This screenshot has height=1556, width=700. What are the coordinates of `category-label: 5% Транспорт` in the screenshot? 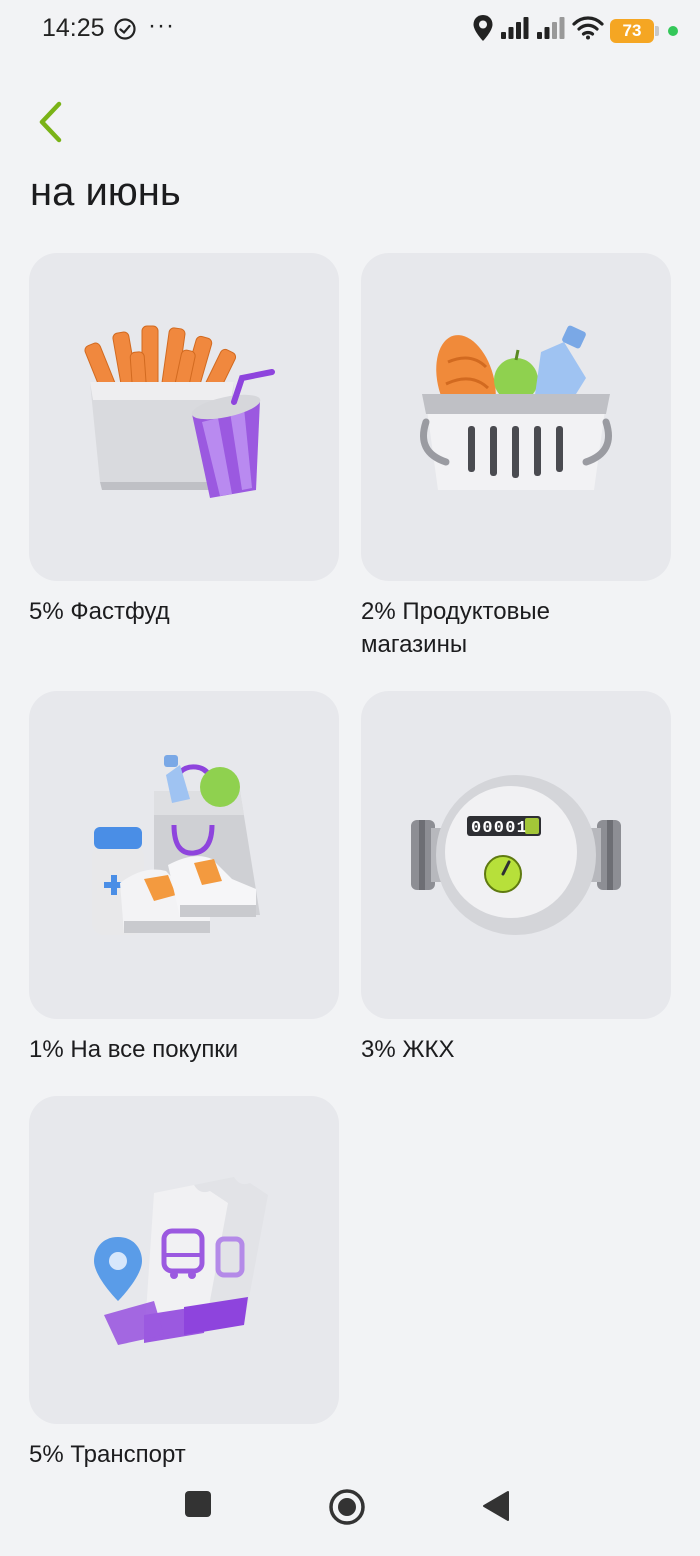 It's located at (107, 1454).